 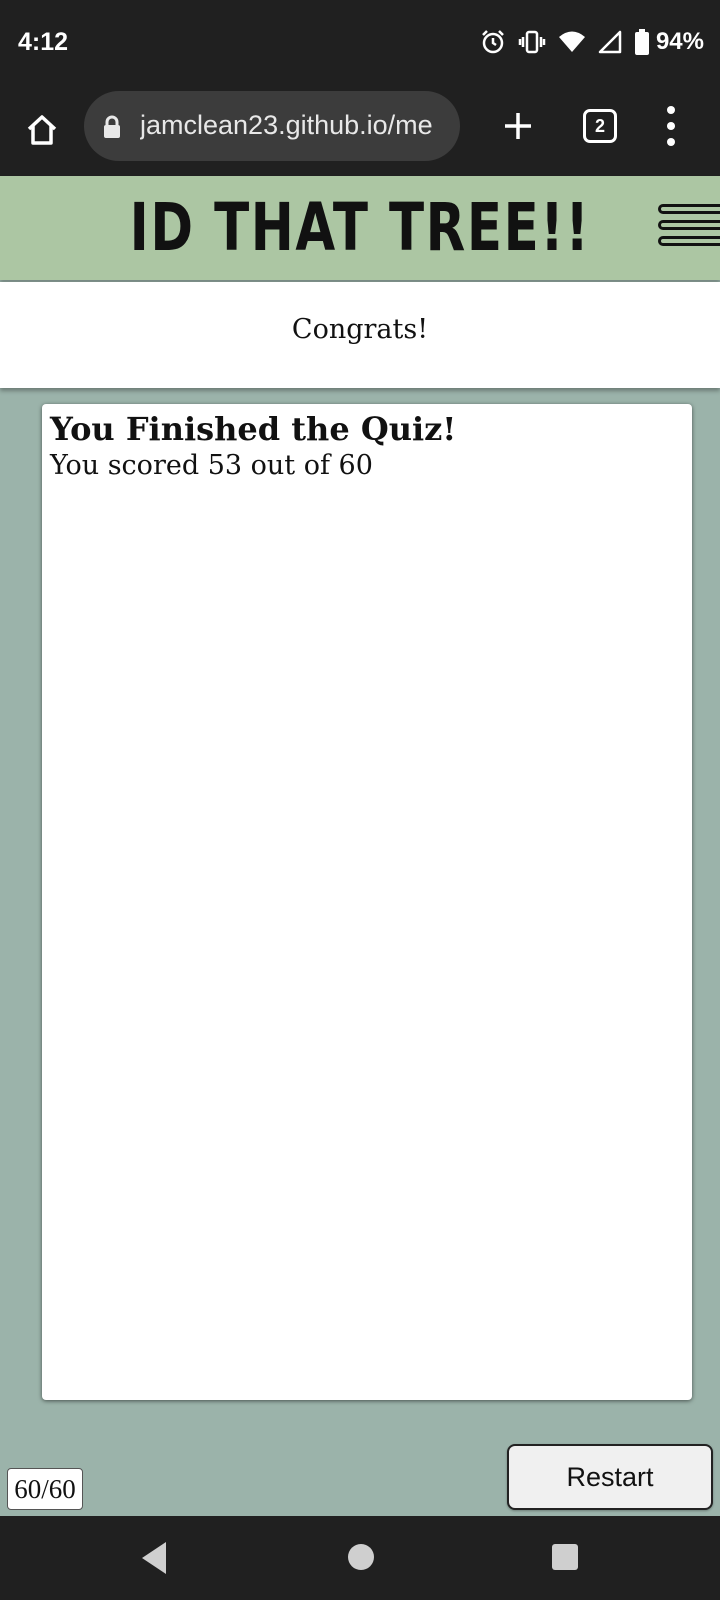 I want to click on status-icons: 94%, so click(x=592, y=42).